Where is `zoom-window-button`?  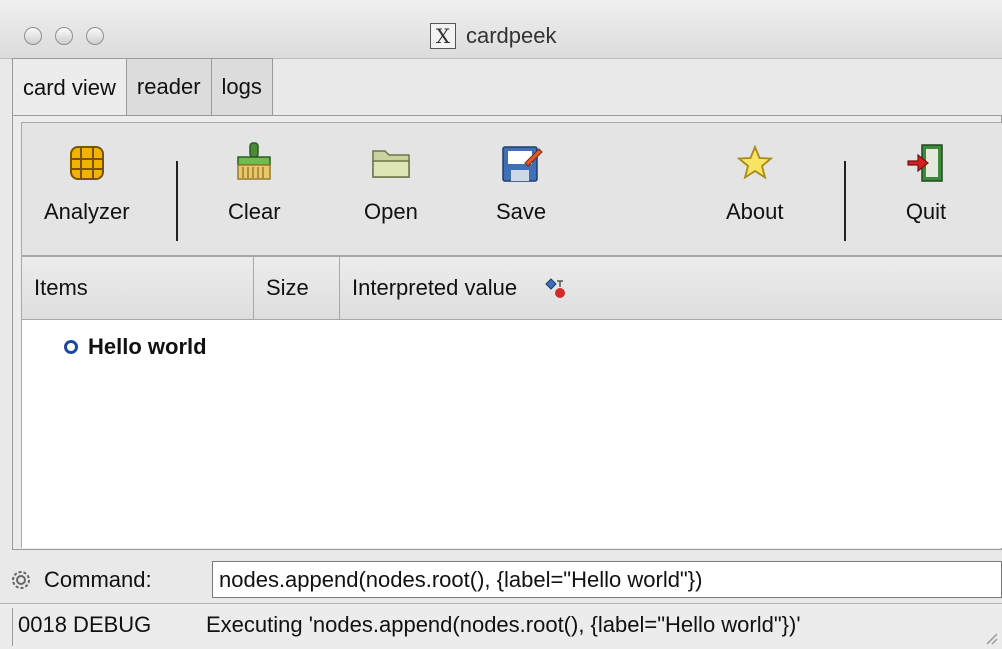 zoom-window-button is located at coordinates (95, 36).